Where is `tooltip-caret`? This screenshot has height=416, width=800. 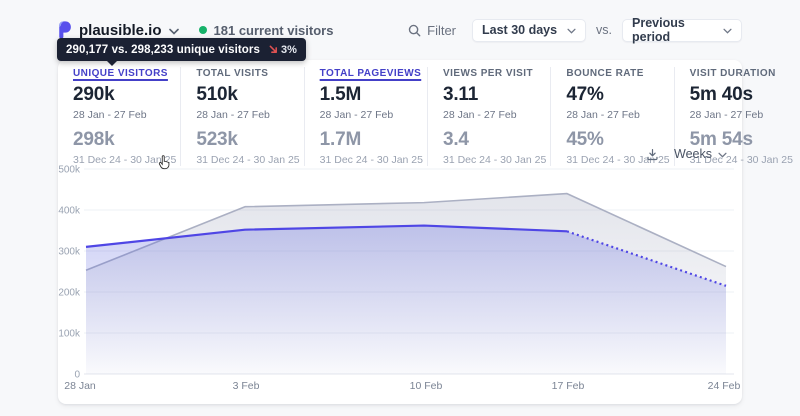 tooltip-caret is located at coordinates (112, 63).